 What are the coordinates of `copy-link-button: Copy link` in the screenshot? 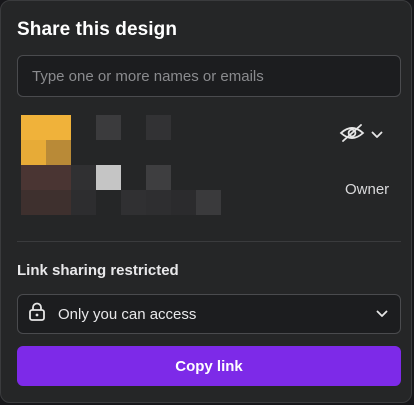 It's located at (209, 366).